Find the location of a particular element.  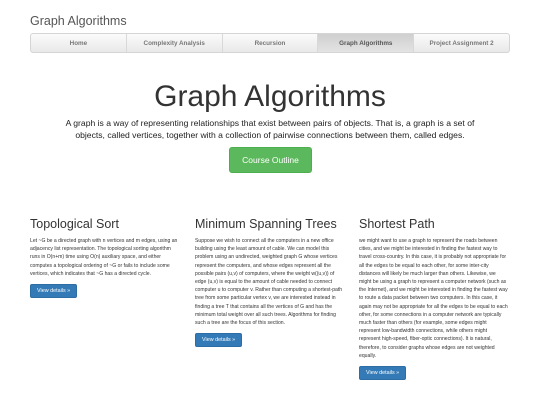

nav-item-complexity-analysis: Complexity Analysis is located at coordinates (175, 43).